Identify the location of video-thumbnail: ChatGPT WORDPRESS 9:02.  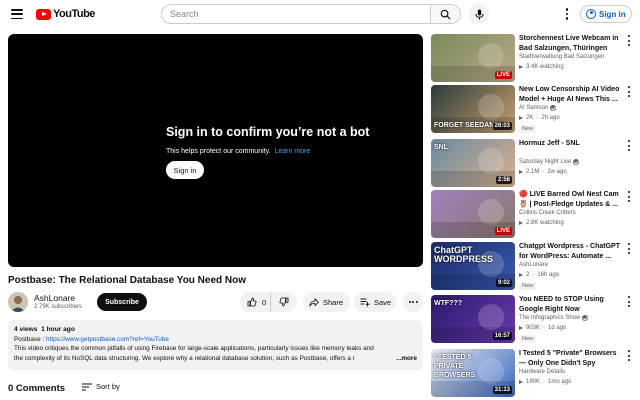
(473, 266).